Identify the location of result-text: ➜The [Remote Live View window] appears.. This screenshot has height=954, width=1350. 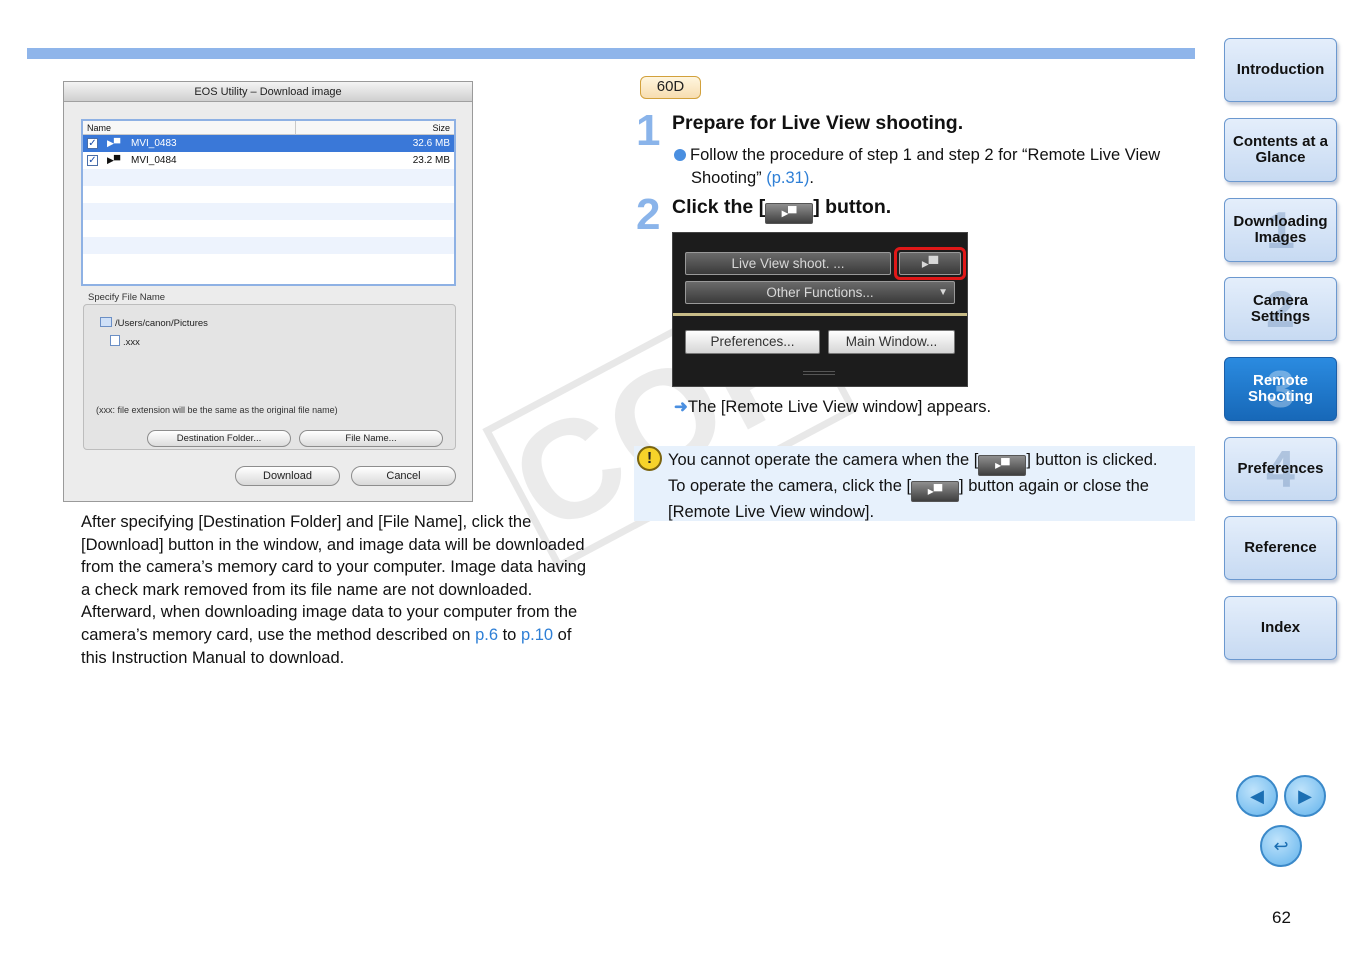
(833, 407).